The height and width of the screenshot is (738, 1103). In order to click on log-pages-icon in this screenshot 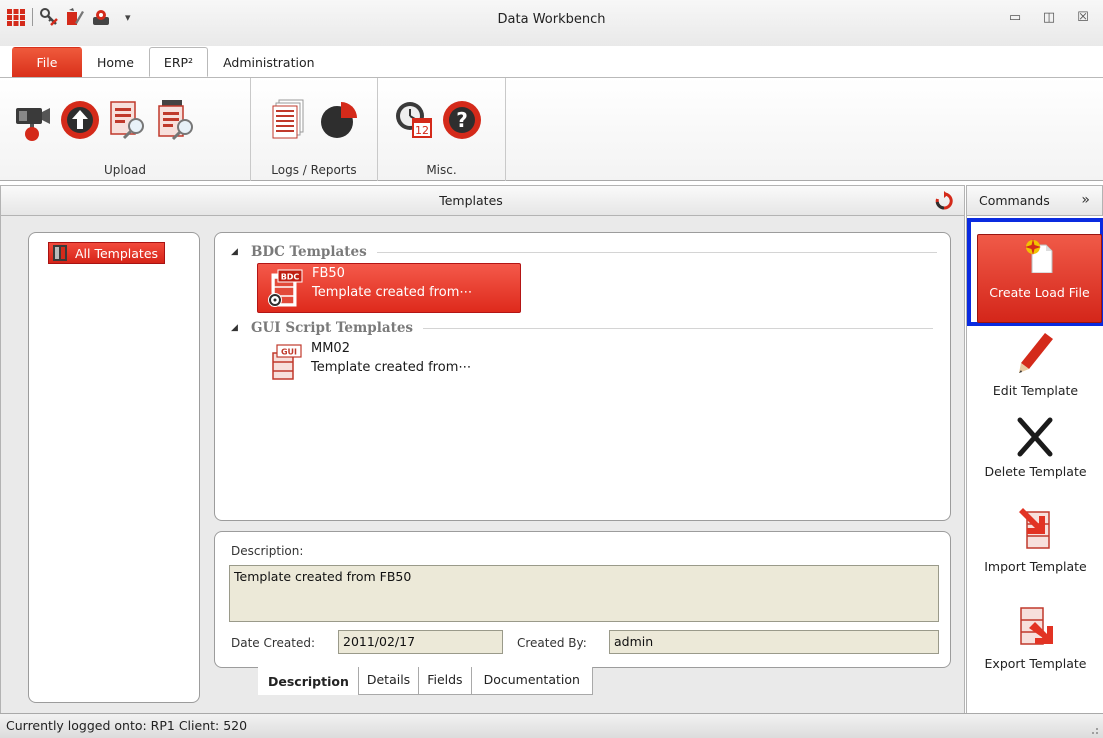, I will do `click(288, 119)`.